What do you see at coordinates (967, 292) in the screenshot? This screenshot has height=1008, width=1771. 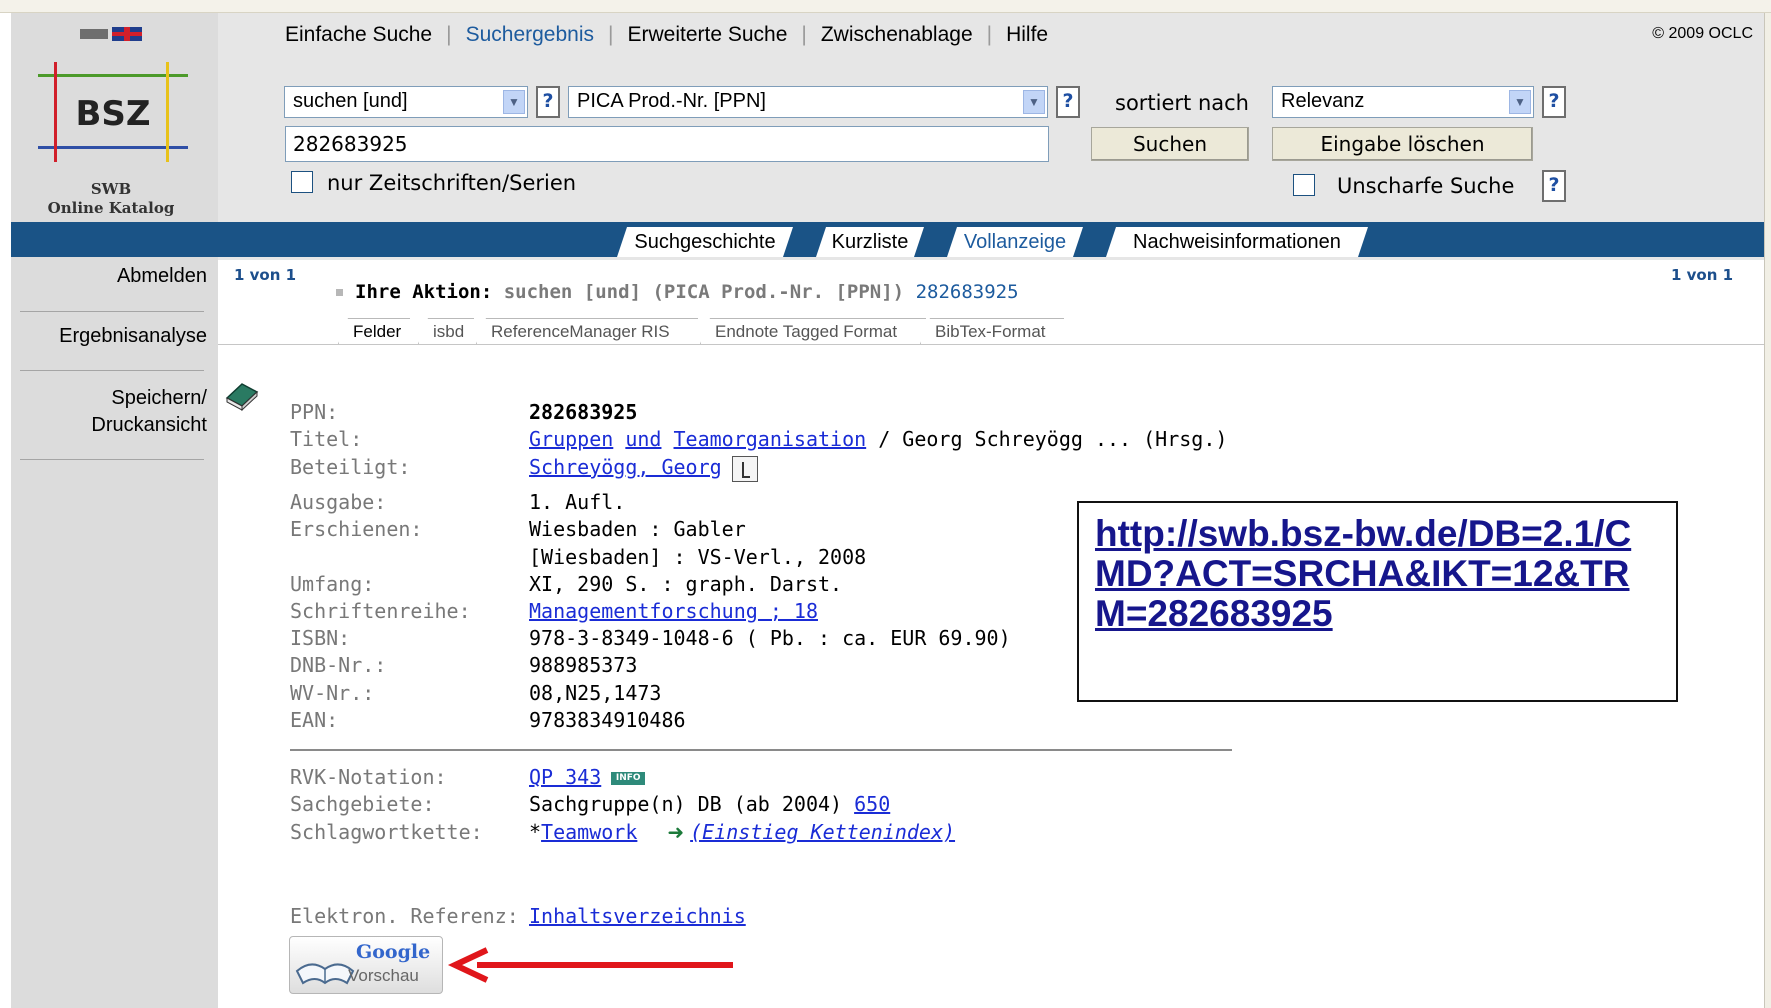 I see `action-term: 282683925` at bounding box center [967, 292].